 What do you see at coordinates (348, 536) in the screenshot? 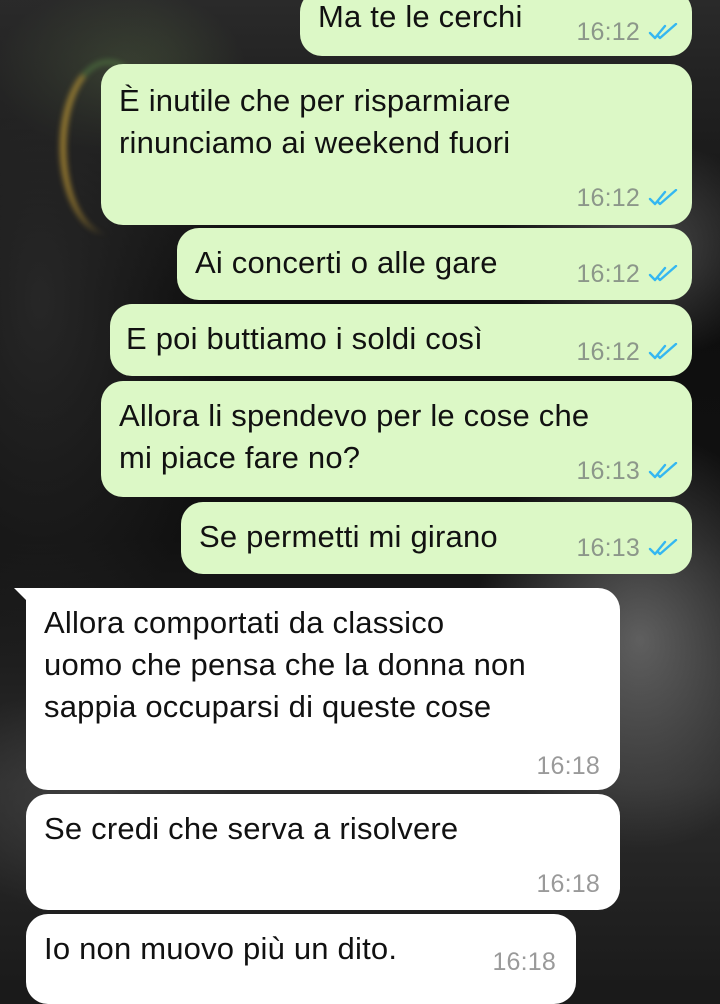
I see `message-text: Se permetti mi girano` at bounding box center [348, 536].